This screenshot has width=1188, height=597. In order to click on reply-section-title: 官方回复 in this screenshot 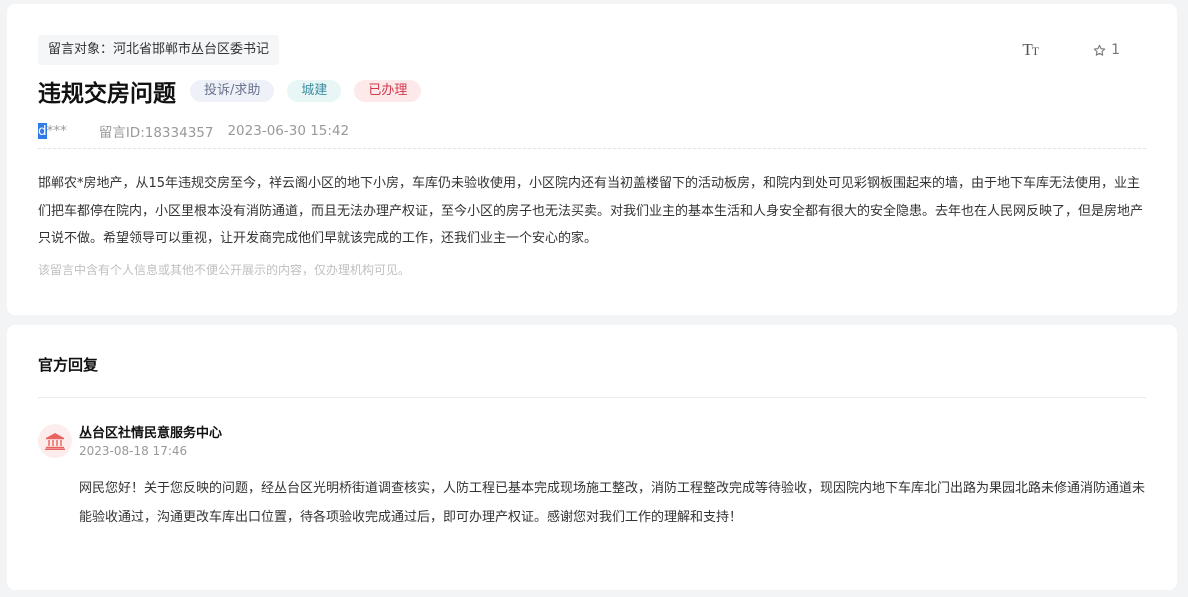, I will do `click(68, 365)`.